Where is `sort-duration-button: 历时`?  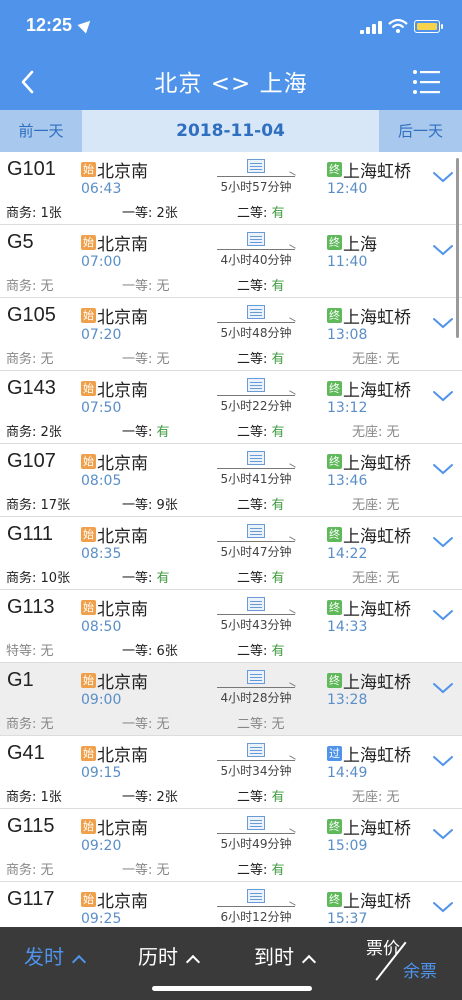 sort-duration-button: 历时 is located at coordinates (169, 955).